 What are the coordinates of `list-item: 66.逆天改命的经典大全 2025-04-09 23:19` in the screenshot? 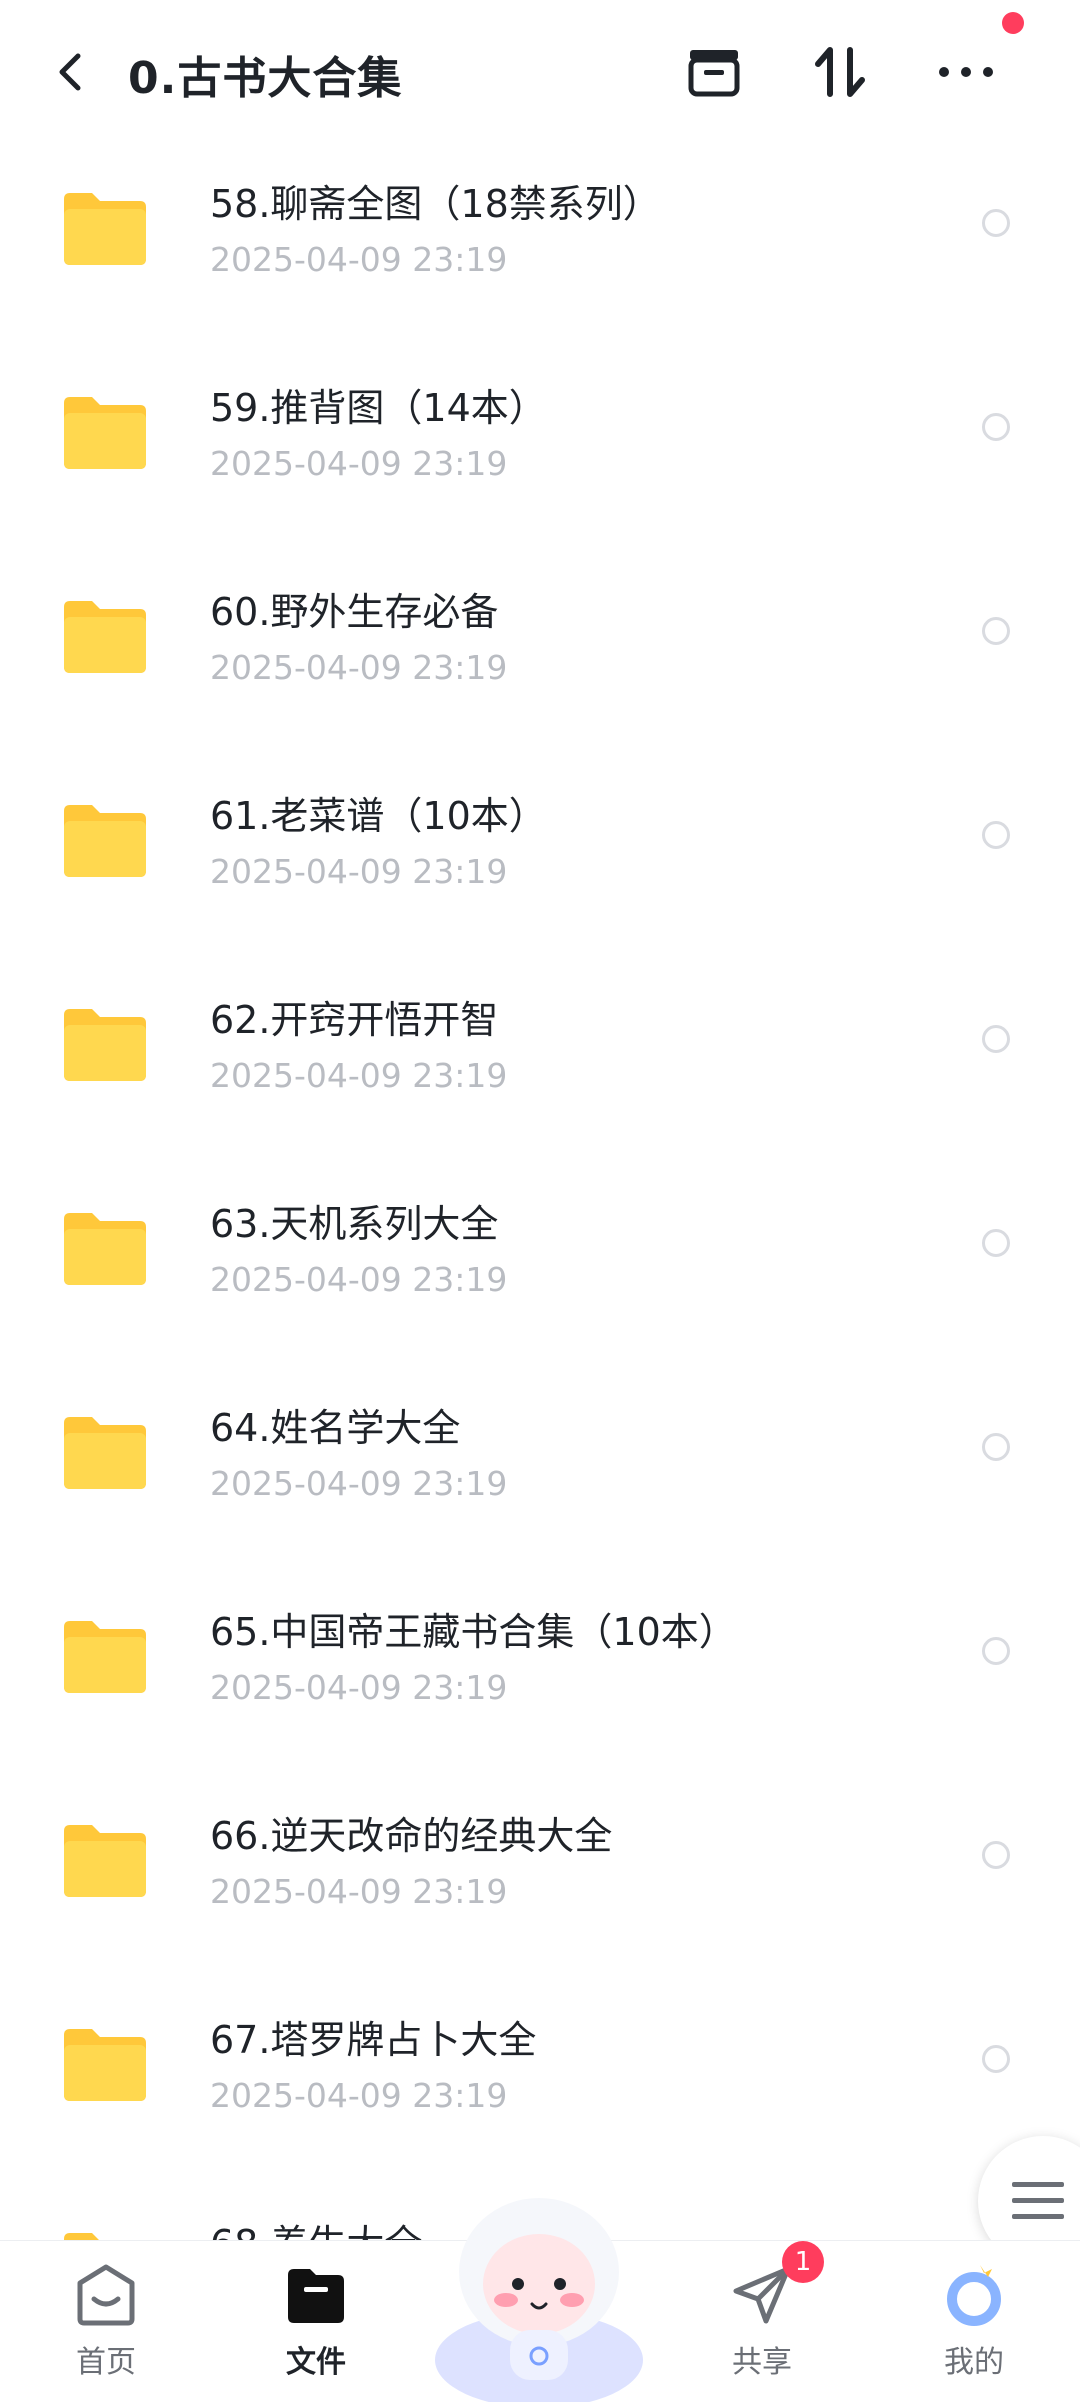 It's located at (540, 1879).